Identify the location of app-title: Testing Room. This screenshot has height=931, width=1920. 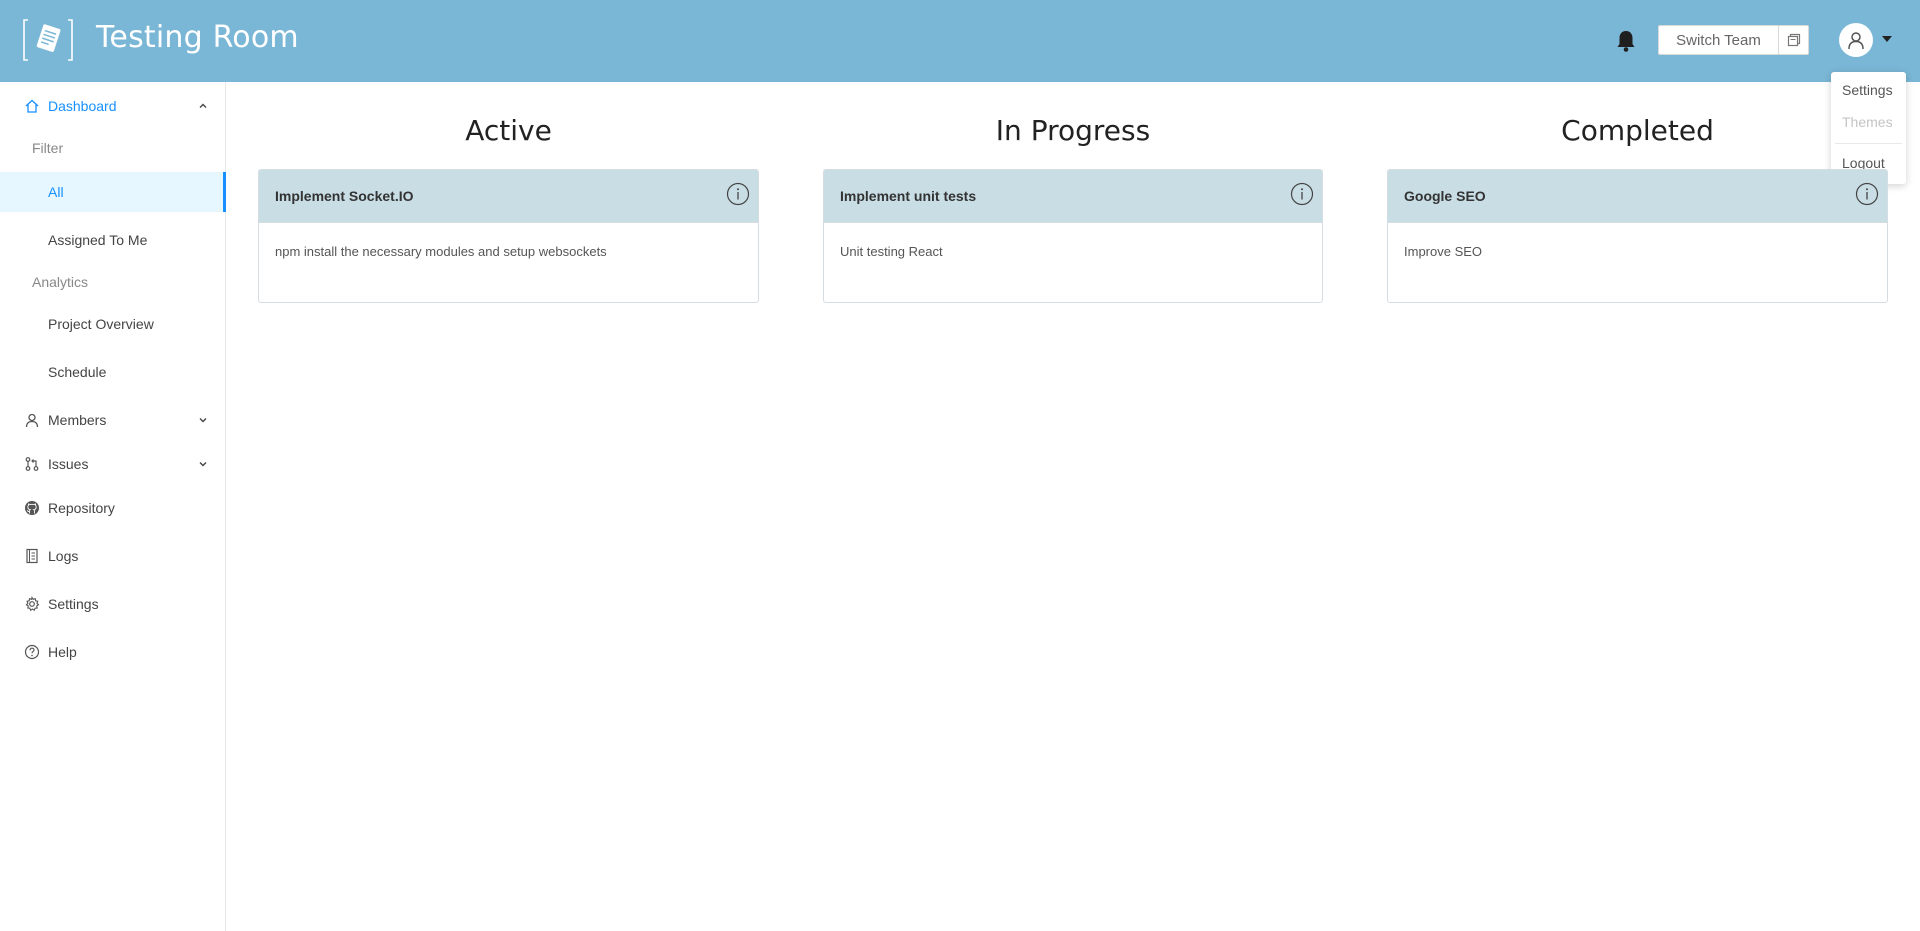
(197, 37).